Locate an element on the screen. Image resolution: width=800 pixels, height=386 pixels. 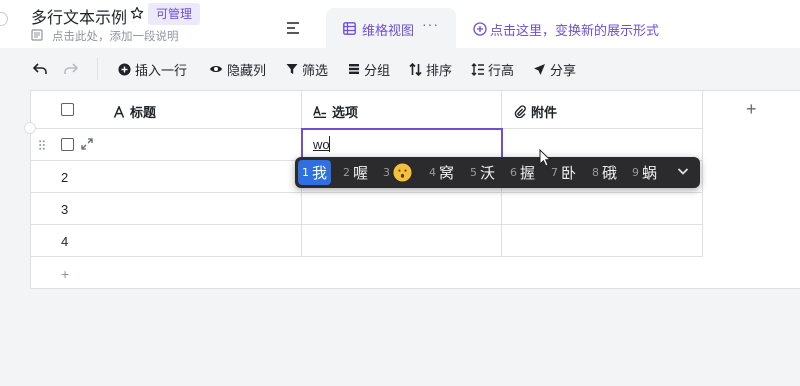
add-view-button: 点击这里，变换新的展示形式 is located at coordinates (566, 30).